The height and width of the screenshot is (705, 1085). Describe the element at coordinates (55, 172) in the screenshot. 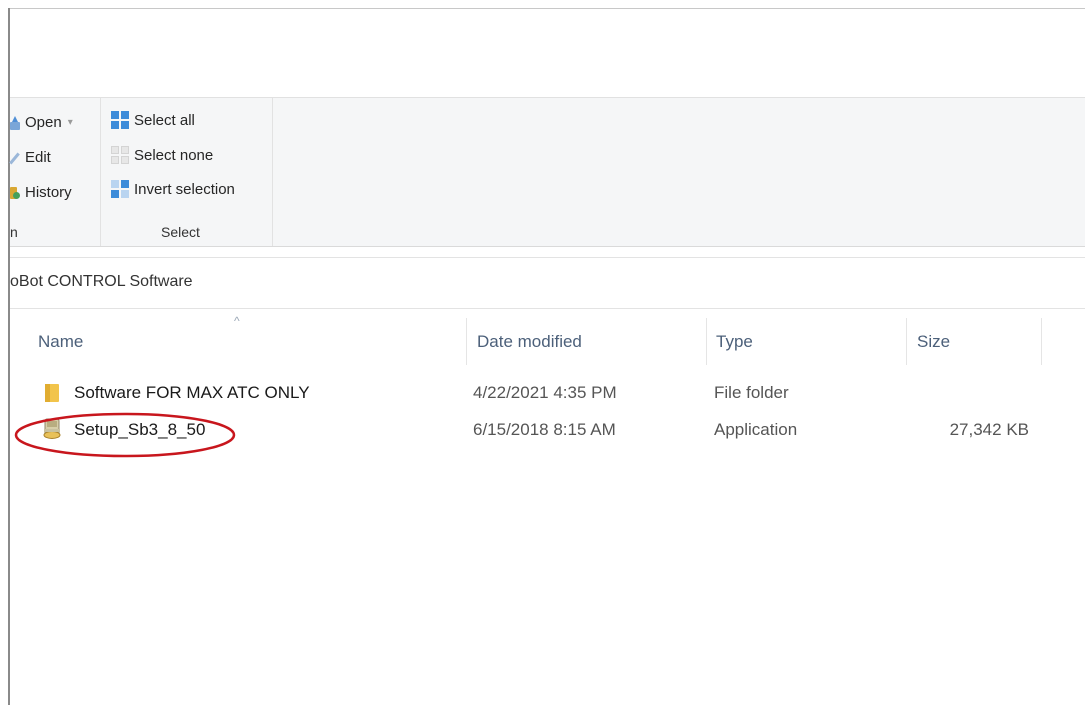

I see `ribbon-group-open: Open ▾ Edit History n` at that location.